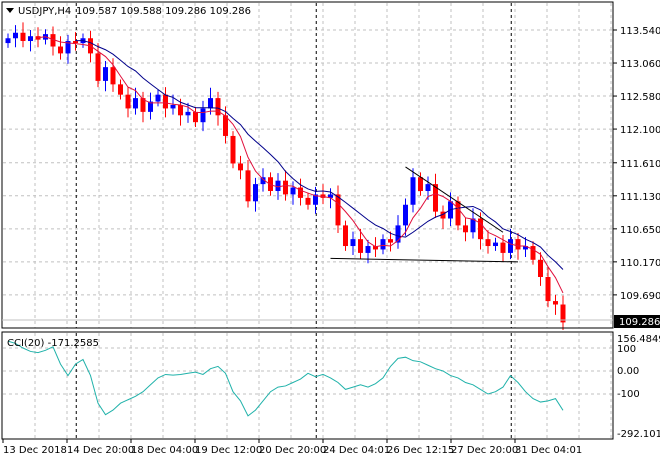 The image size is (660, 460). I want to click on ohlc-label: 109.587 109.588 109.286 109.286, so click(163, 11).